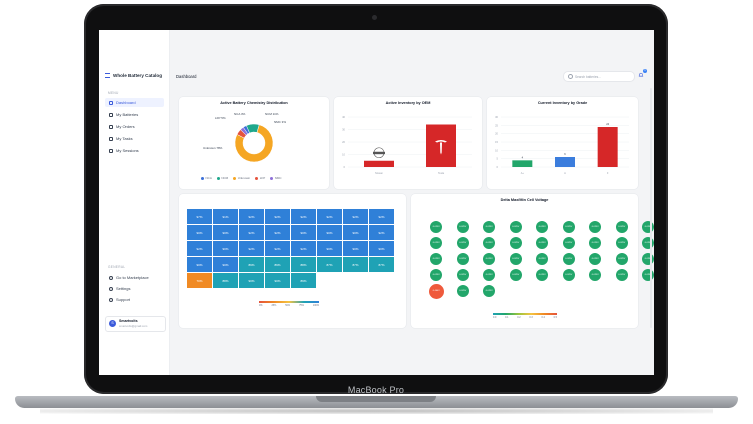 The width and height of the screenshot is (753, 424). I want to click on bar-a-plus, so click(522, 163).